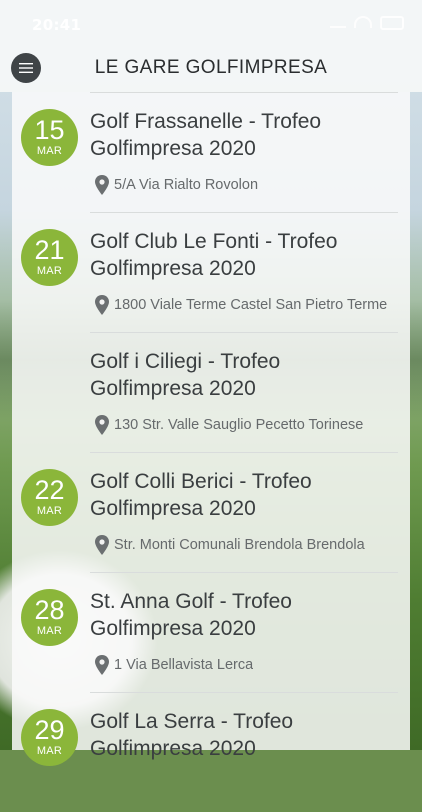 The height and width of the screenshot is (812, 422). What do you see at coordinates (211, 25) in the screenshot?
I see `status-bar: 20:41` at bounding box center [211, 25].